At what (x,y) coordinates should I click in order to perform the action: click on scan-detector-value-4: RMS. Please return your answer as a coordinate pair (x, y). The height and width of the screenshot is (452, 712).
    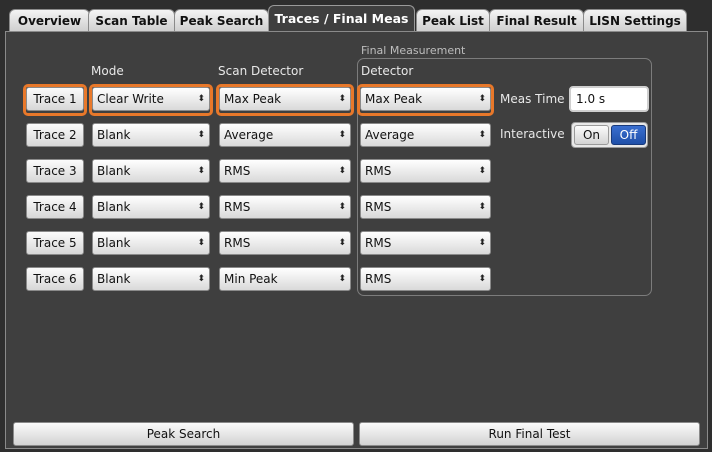
    Looking at the image, I should click on (237, 207).